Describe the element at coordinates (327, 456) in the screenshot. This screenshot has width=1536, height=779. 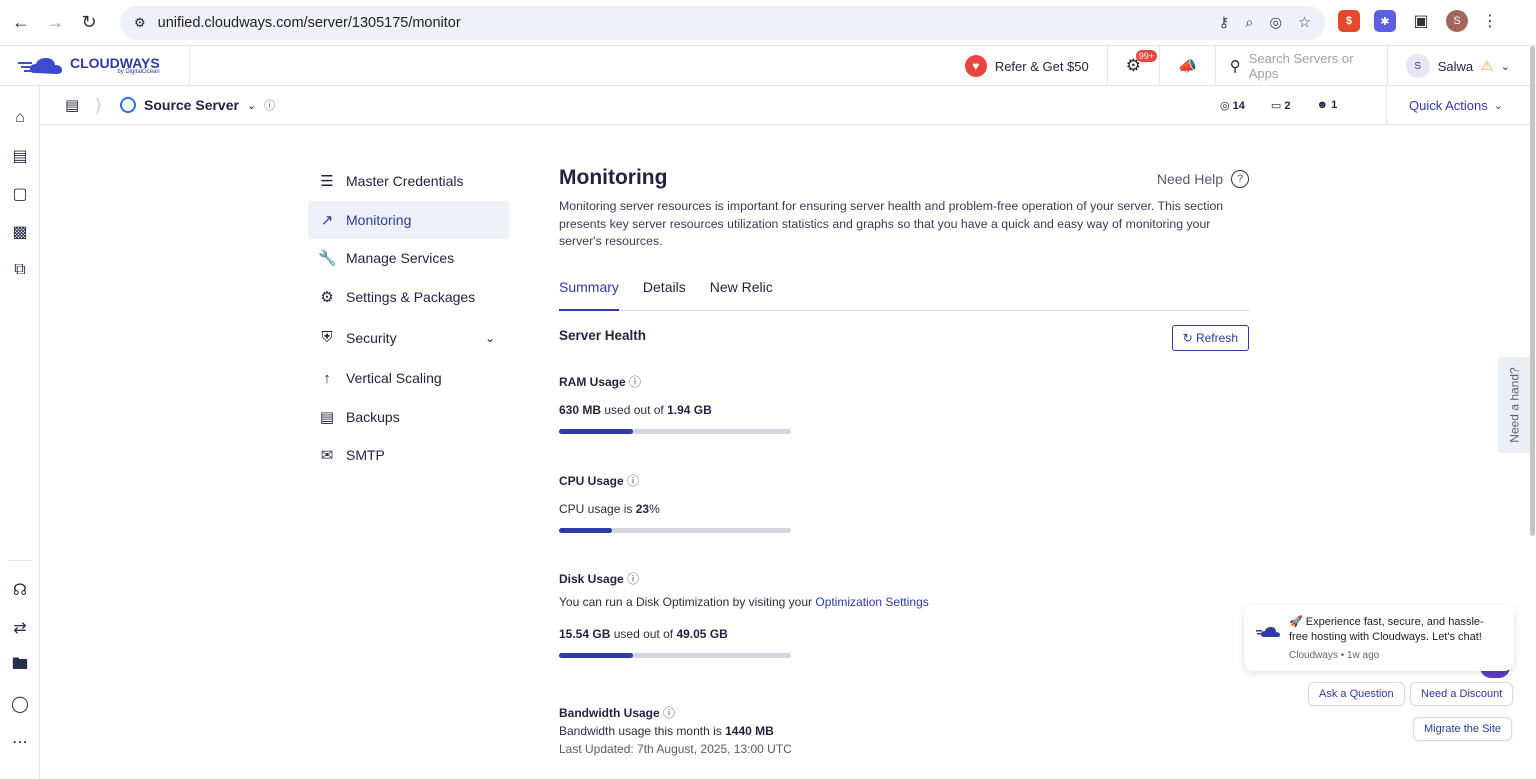
I see `mail-icon: ✉` at that location.